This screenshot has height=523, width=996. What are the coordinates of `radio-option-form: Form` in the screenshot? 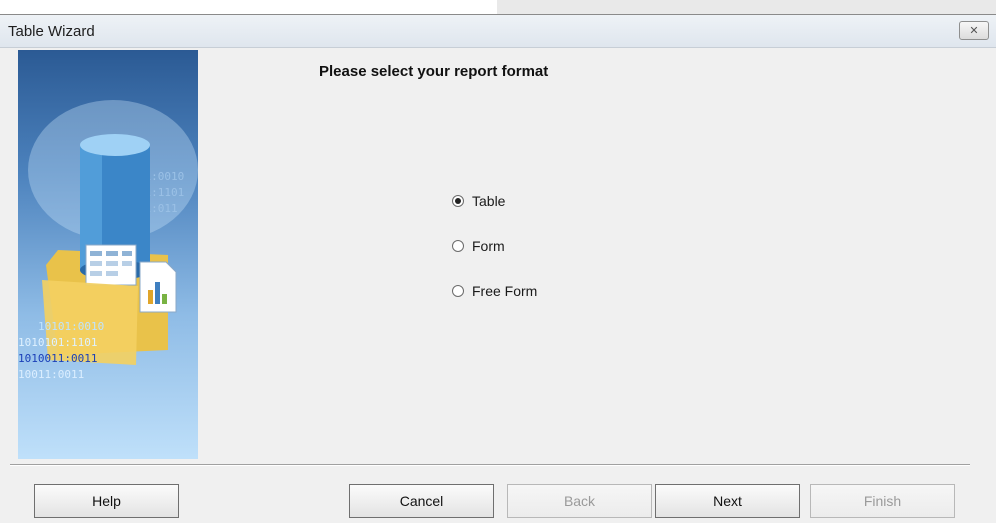 It's located at (478, 246).